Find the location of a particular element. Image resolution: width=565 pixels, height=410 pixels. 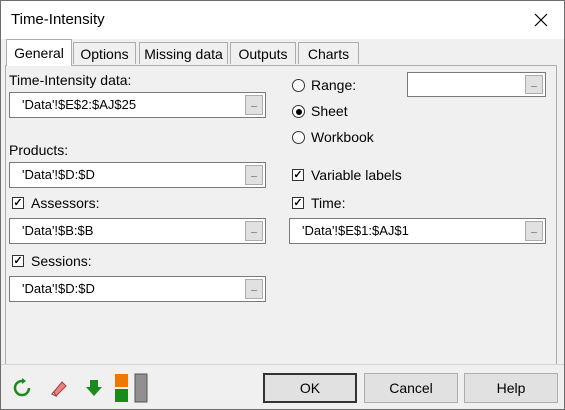

tab-charts: Charts is located at coordinates (328, 53).